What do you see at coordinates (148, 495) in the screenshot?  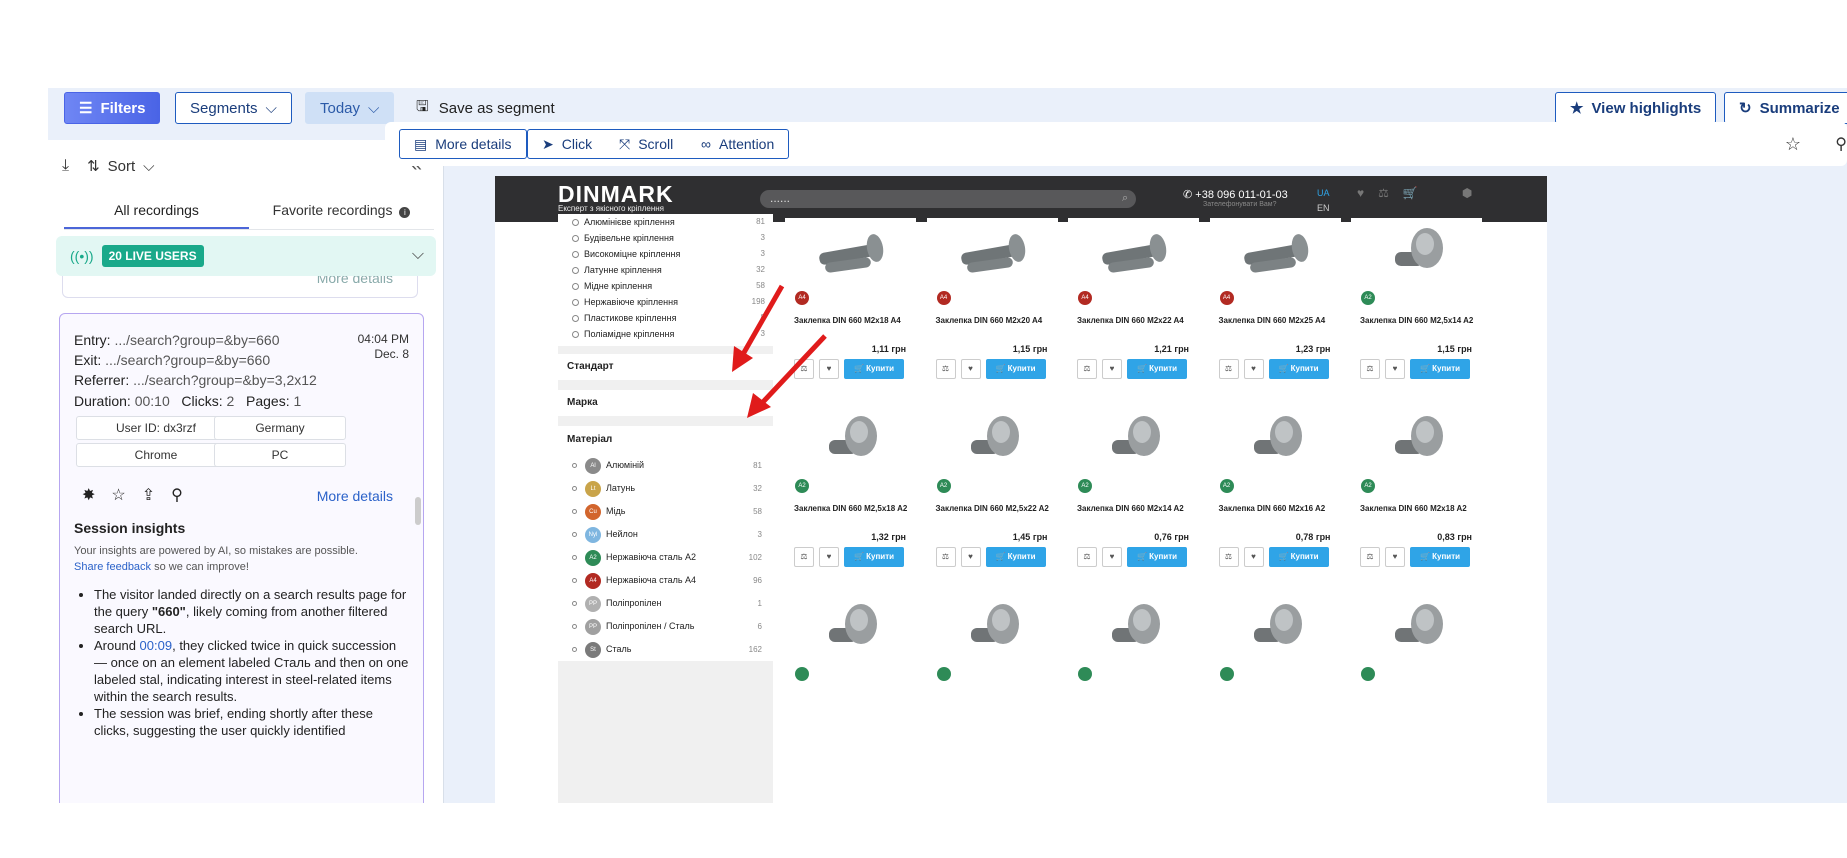 I see `share-icon: ⇪` at bounding box center [148, 495].